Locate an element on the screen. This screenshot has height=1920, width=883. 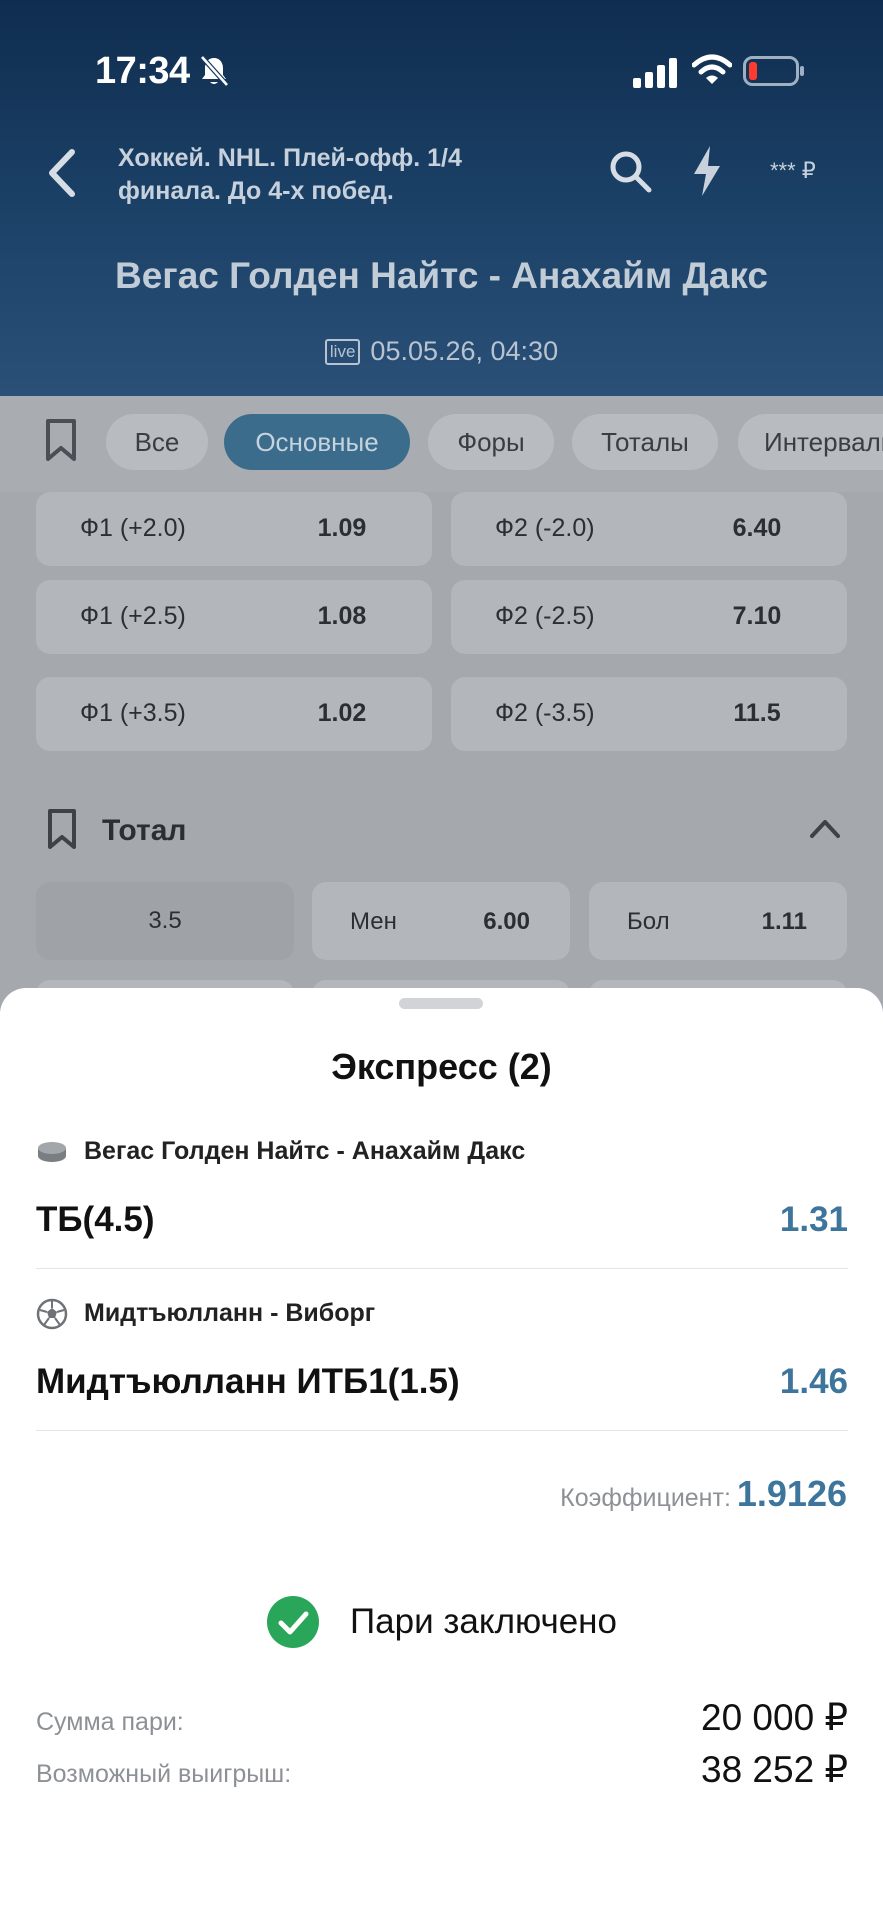
market-tabs: Все Основные Форы Тоталы Интервалы is located at coordinates (441, 444).